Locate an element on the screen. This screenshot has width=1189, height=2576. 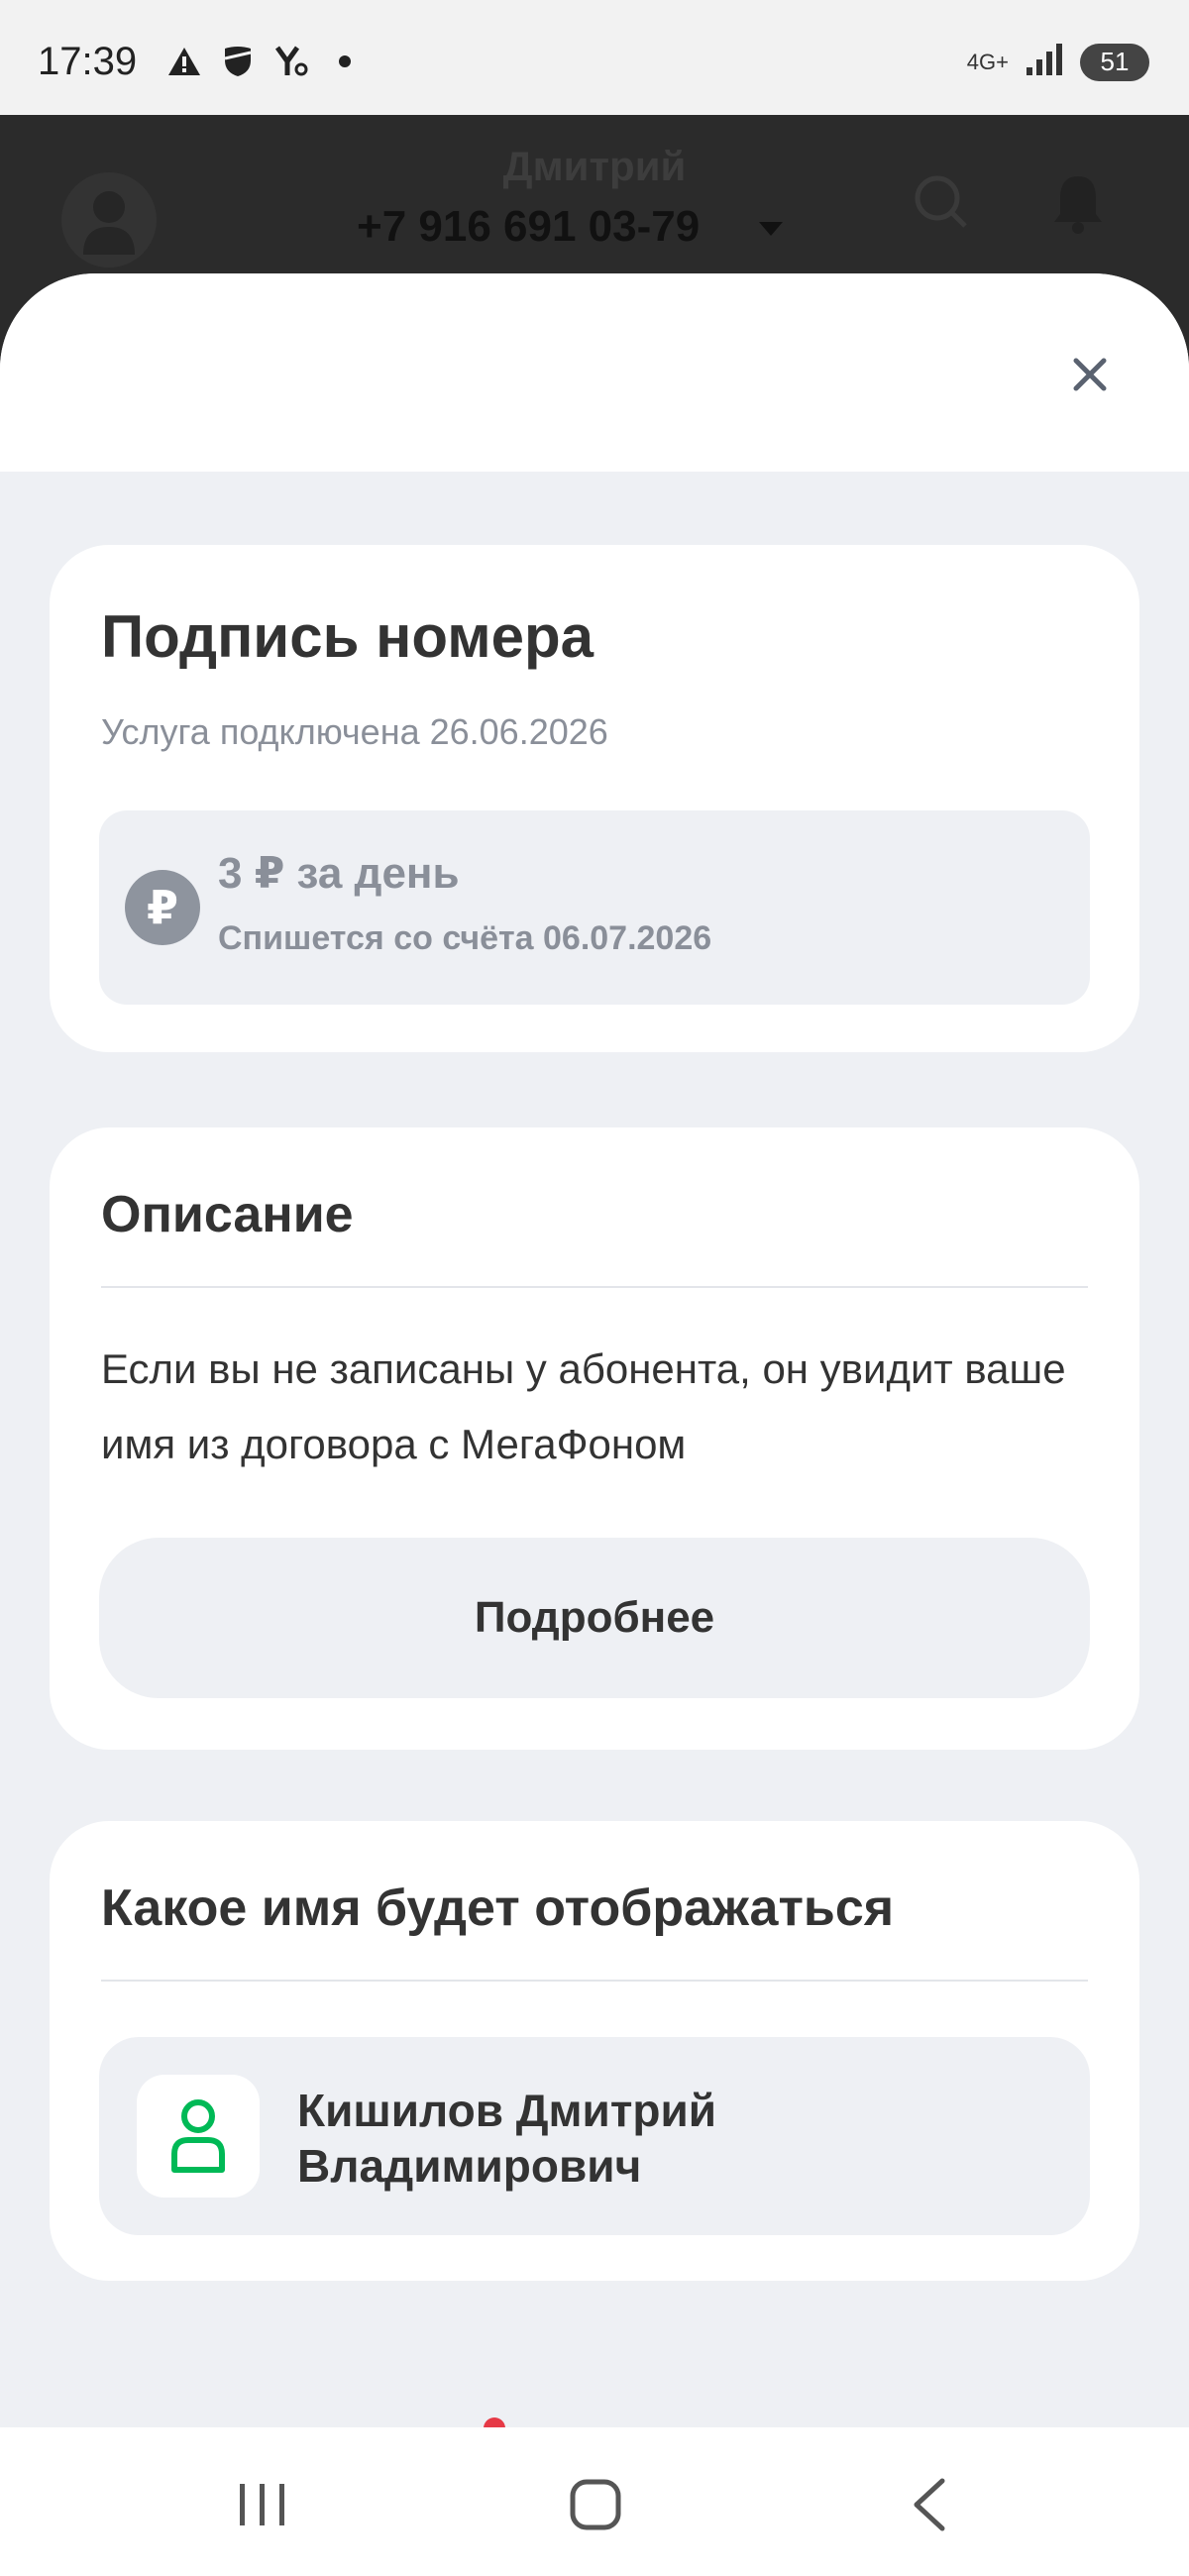
recents-icon is located at coordinates (262, 2504).